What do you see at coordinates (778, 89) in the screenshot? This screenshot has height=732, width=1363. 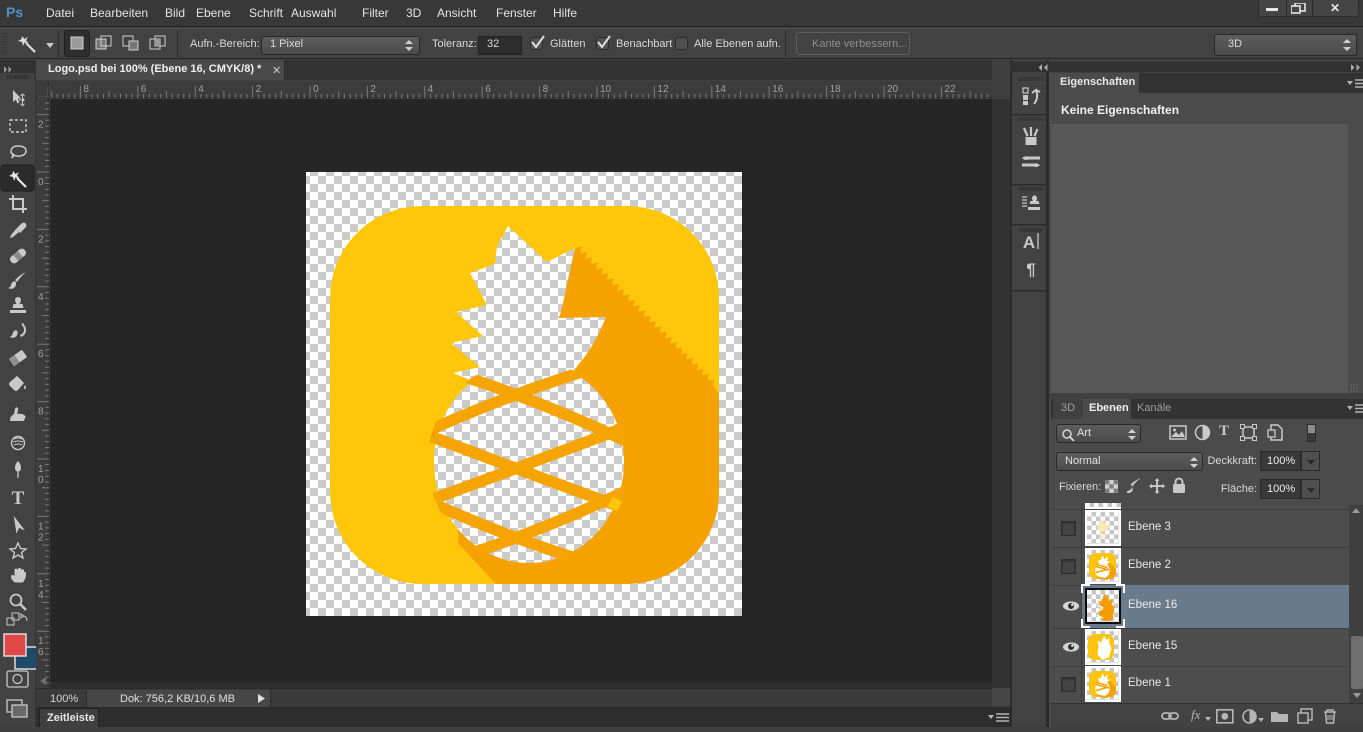 I see `svg-text: 16` at bounding box center [778, 89].